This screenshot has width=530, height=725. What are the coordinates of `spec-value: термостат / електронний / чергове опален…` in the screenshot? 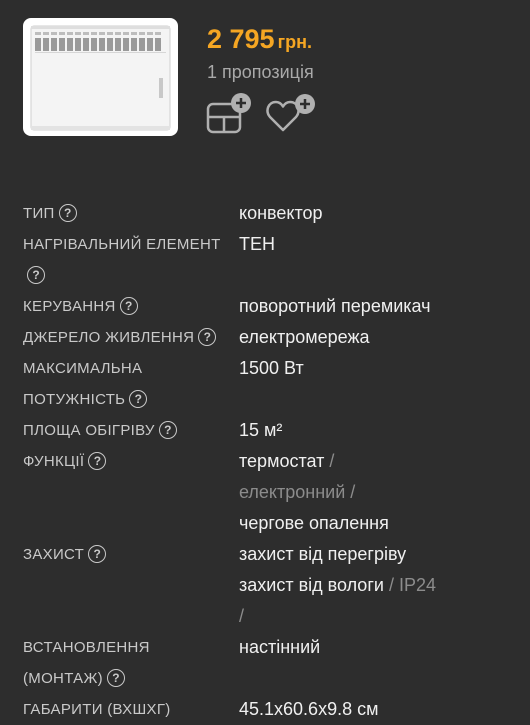 It's located at (372, 492).